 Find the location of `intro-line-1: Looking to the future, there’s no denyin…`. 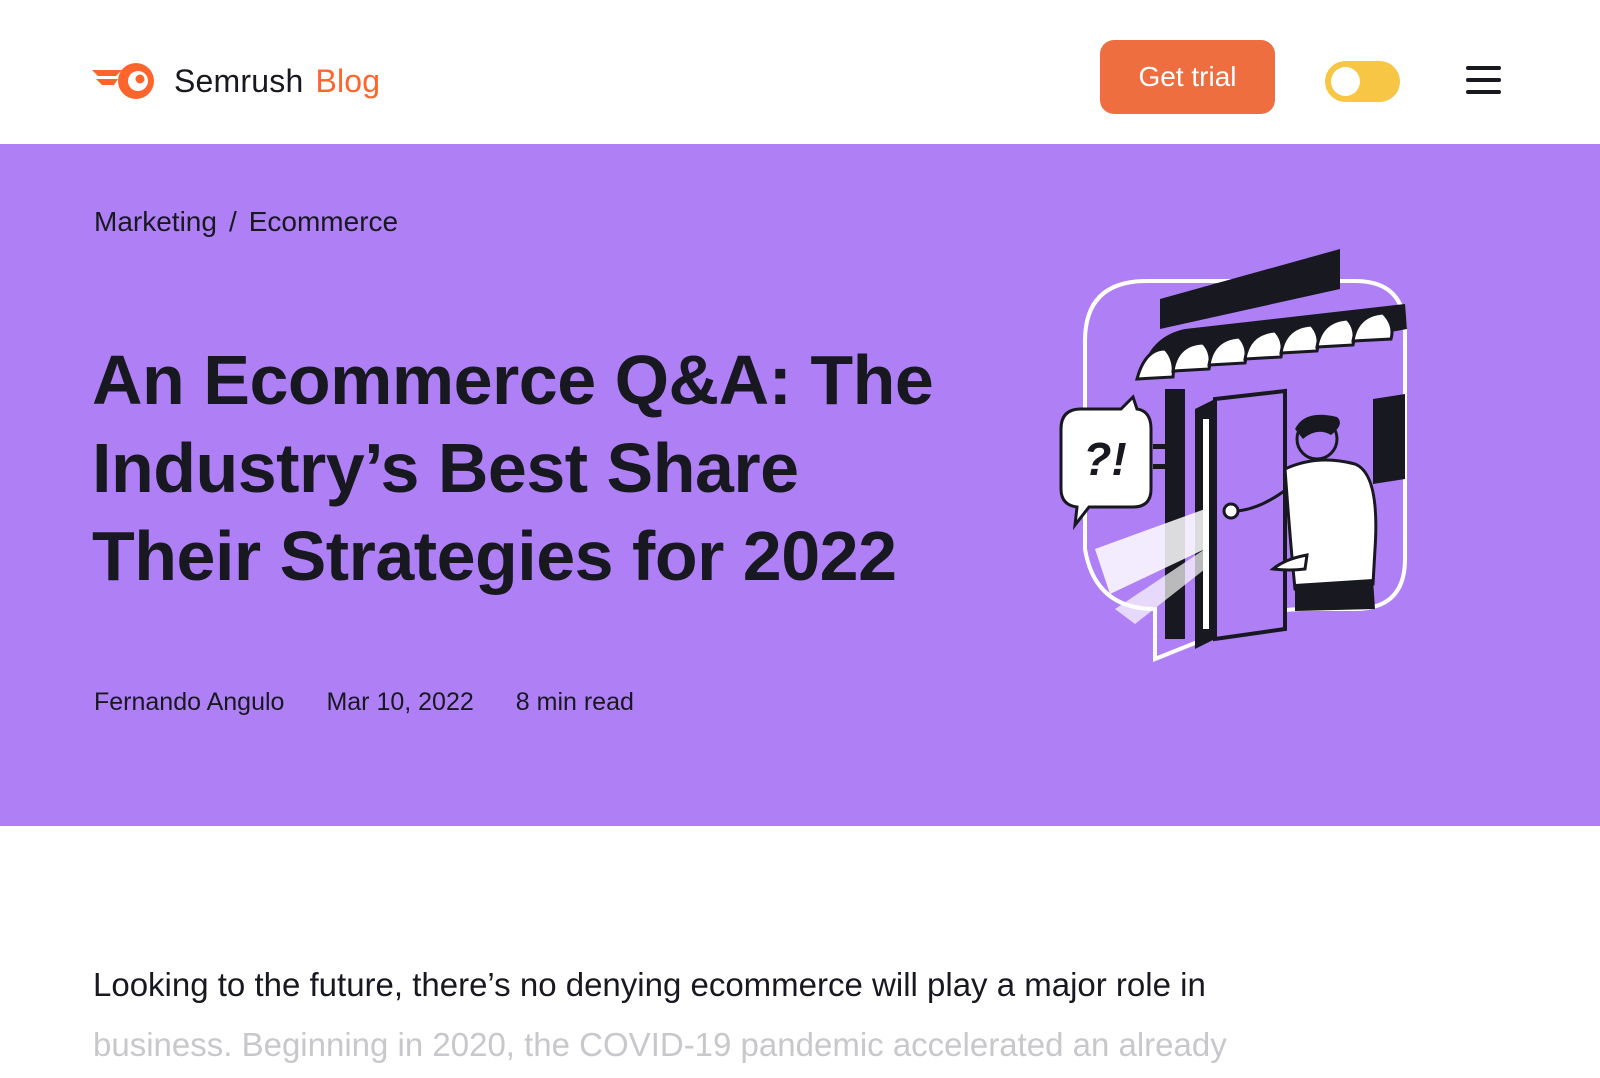

intro-line-1: Looking to the future, there’s no denyin… is located at coordinates (649, 984).